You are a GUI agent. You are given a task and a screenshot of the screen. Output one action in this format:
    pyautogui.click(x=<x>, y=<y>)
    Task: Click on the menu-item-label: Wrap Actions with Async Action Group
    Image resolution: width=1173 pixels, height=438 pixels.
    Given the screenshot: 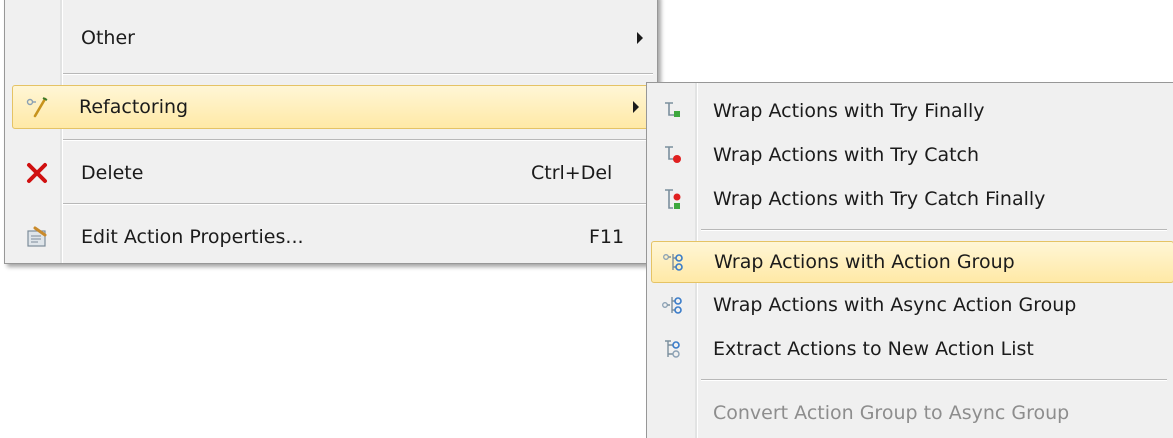 What is the action you would take?
    pyautogui.click(x=895, y=305)
    